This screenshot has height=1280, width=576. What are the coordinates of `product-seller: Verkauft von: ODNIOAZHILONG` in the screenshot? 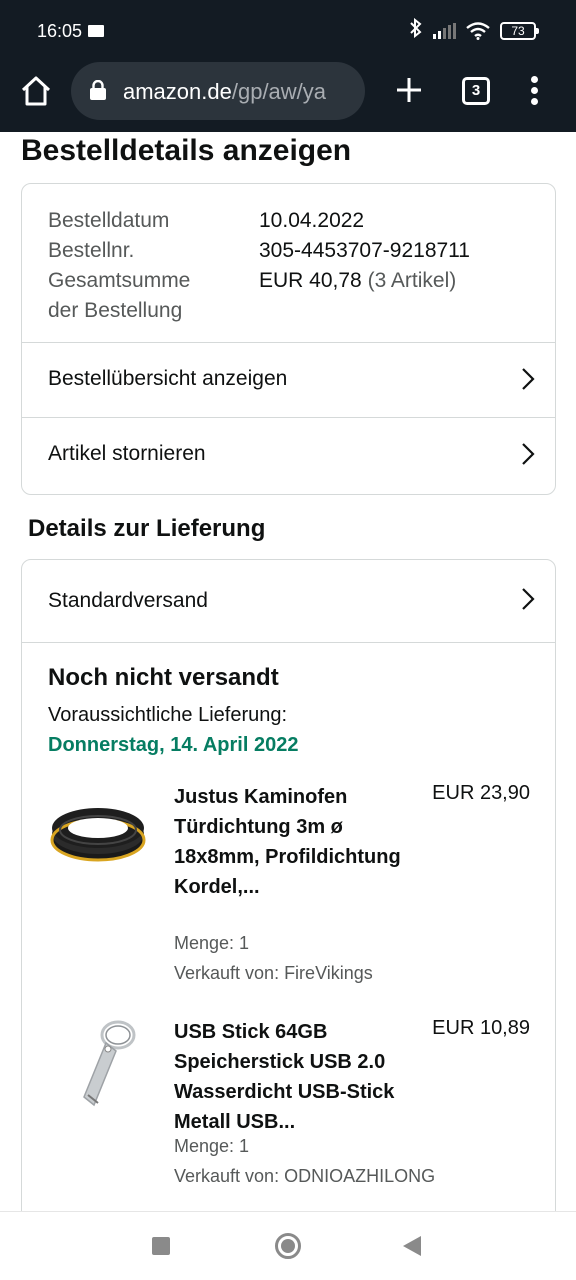 It's located at (305, 1176).